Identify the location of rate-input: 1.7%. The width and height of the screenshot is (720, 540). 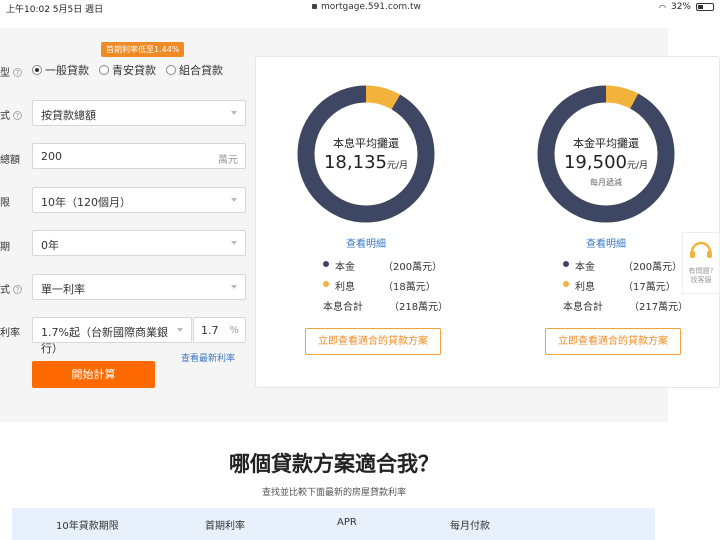
(219, 330).